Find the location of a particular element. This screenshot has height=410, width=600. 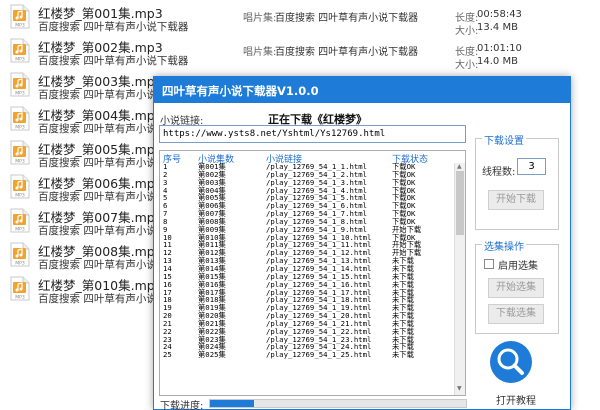

download-progress-bar is located at coordinates (338, 403).